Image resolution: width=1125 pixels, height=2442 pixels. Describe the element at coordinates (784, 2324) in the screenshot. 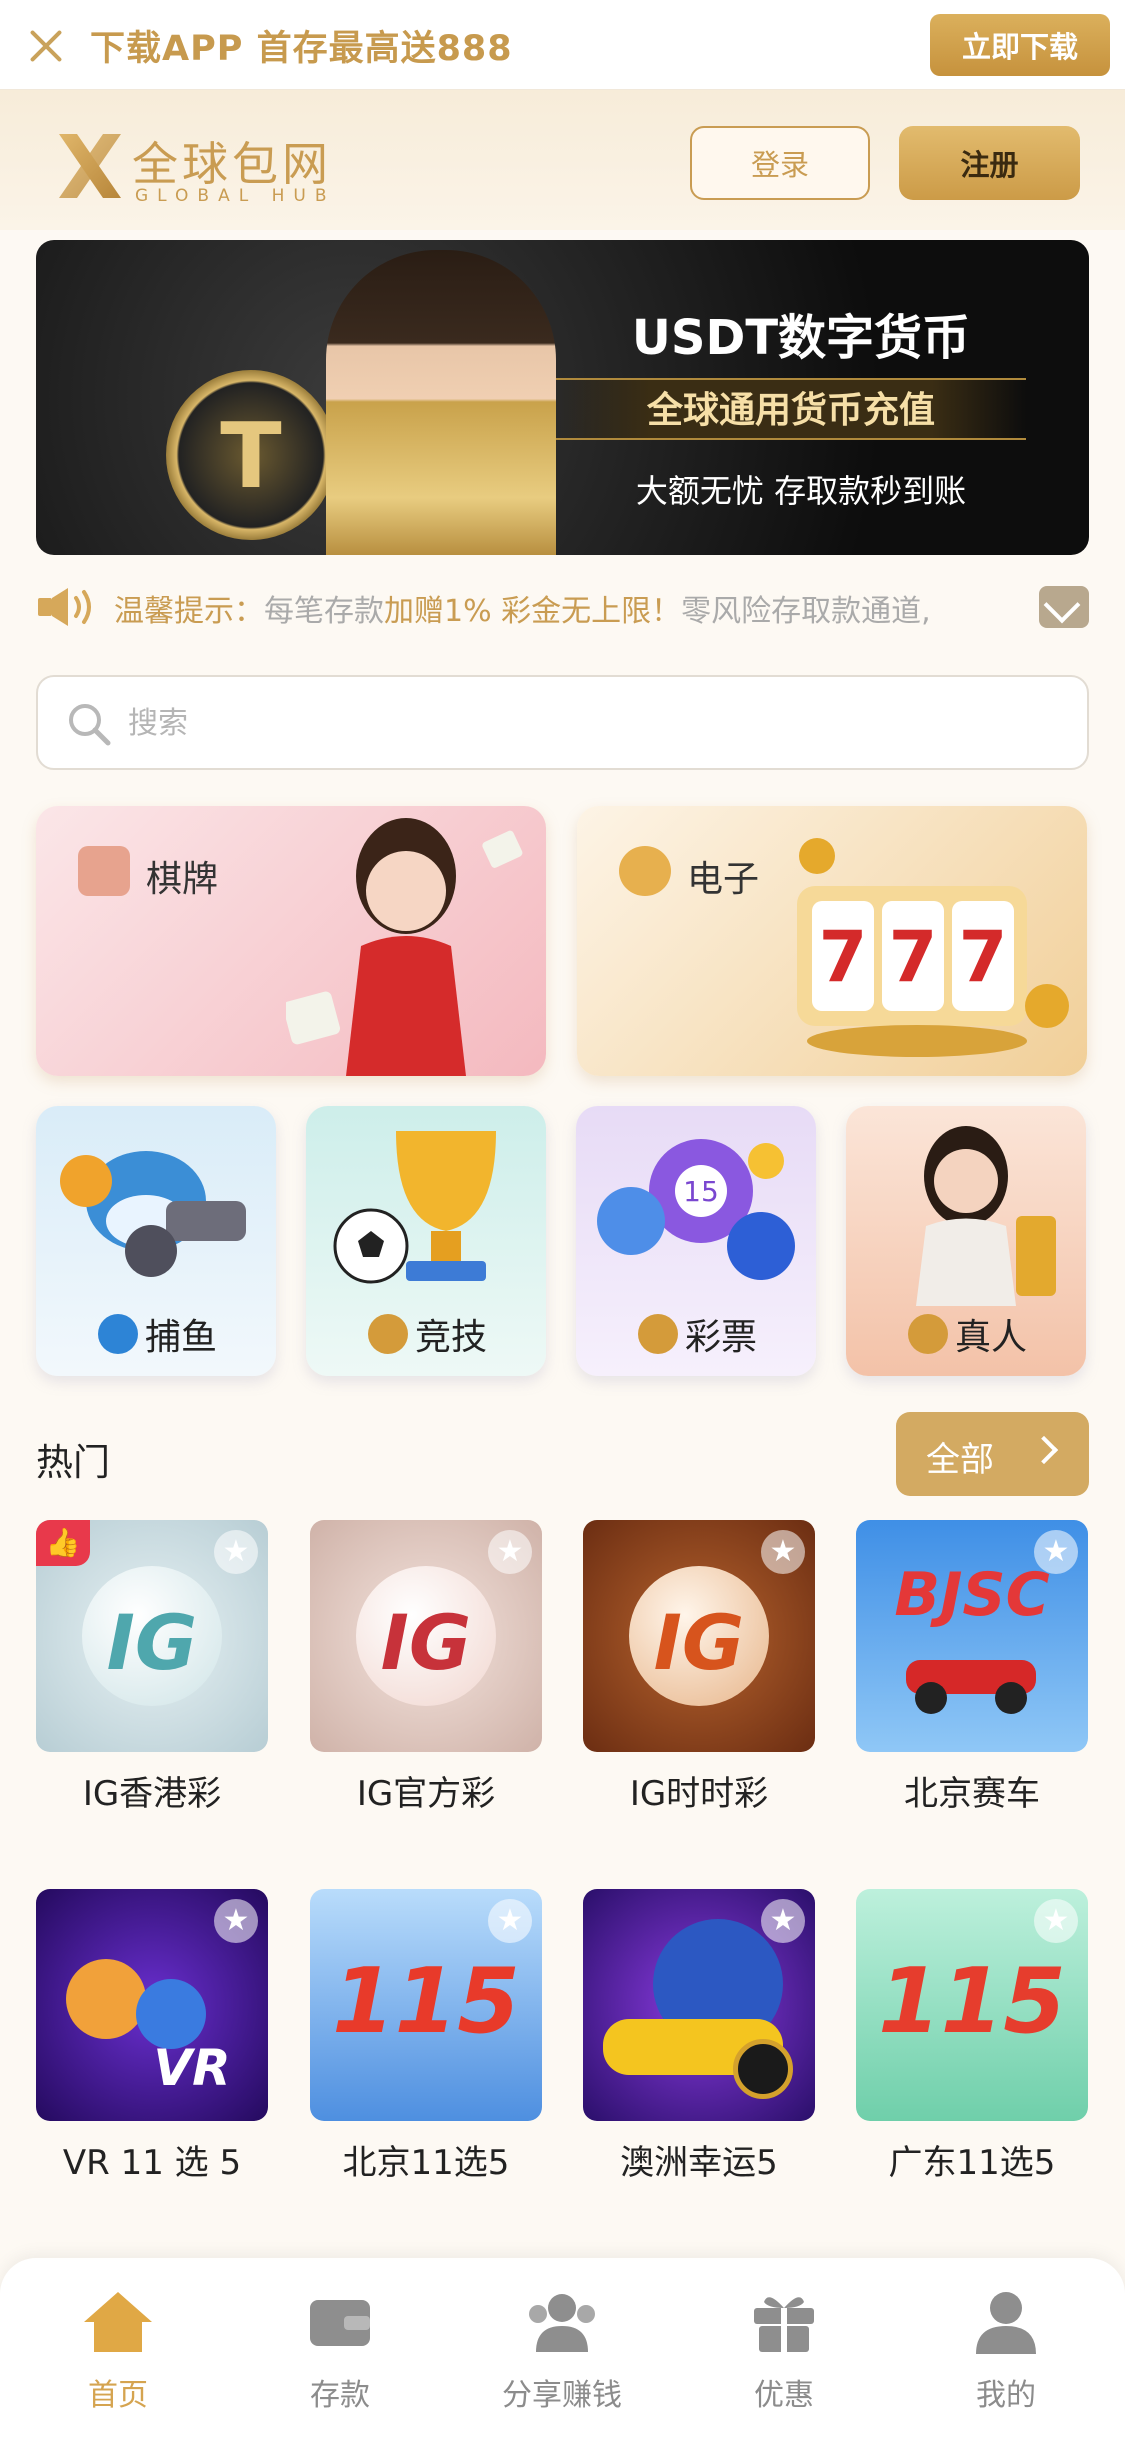

I see `gift-icon` at that location.